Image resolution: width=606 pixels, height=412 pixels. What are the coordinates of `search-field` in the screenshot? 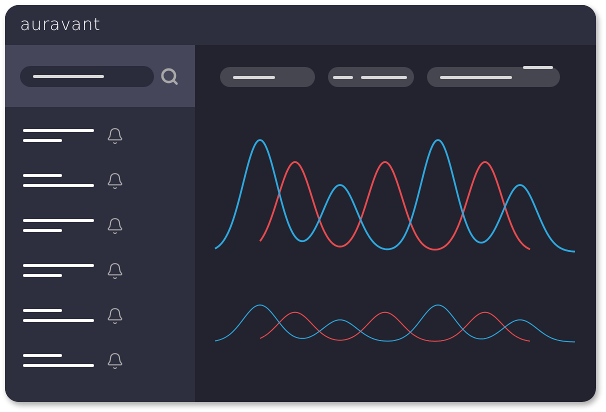 It's located at (87, 76).